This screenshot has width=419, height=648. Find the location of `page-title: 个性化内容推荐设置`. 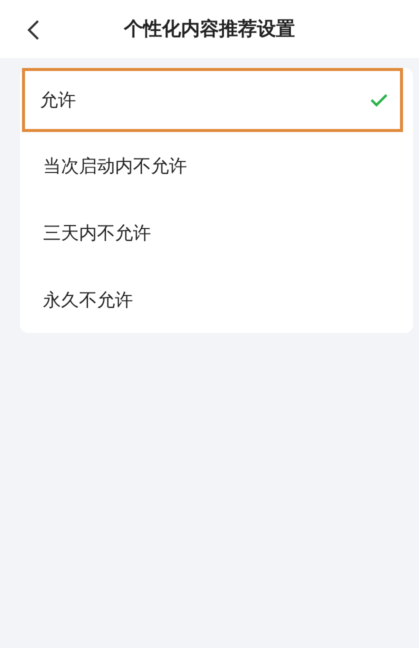

page-title: 个性化内容推荐设置 is located at coordinates (209, 29).